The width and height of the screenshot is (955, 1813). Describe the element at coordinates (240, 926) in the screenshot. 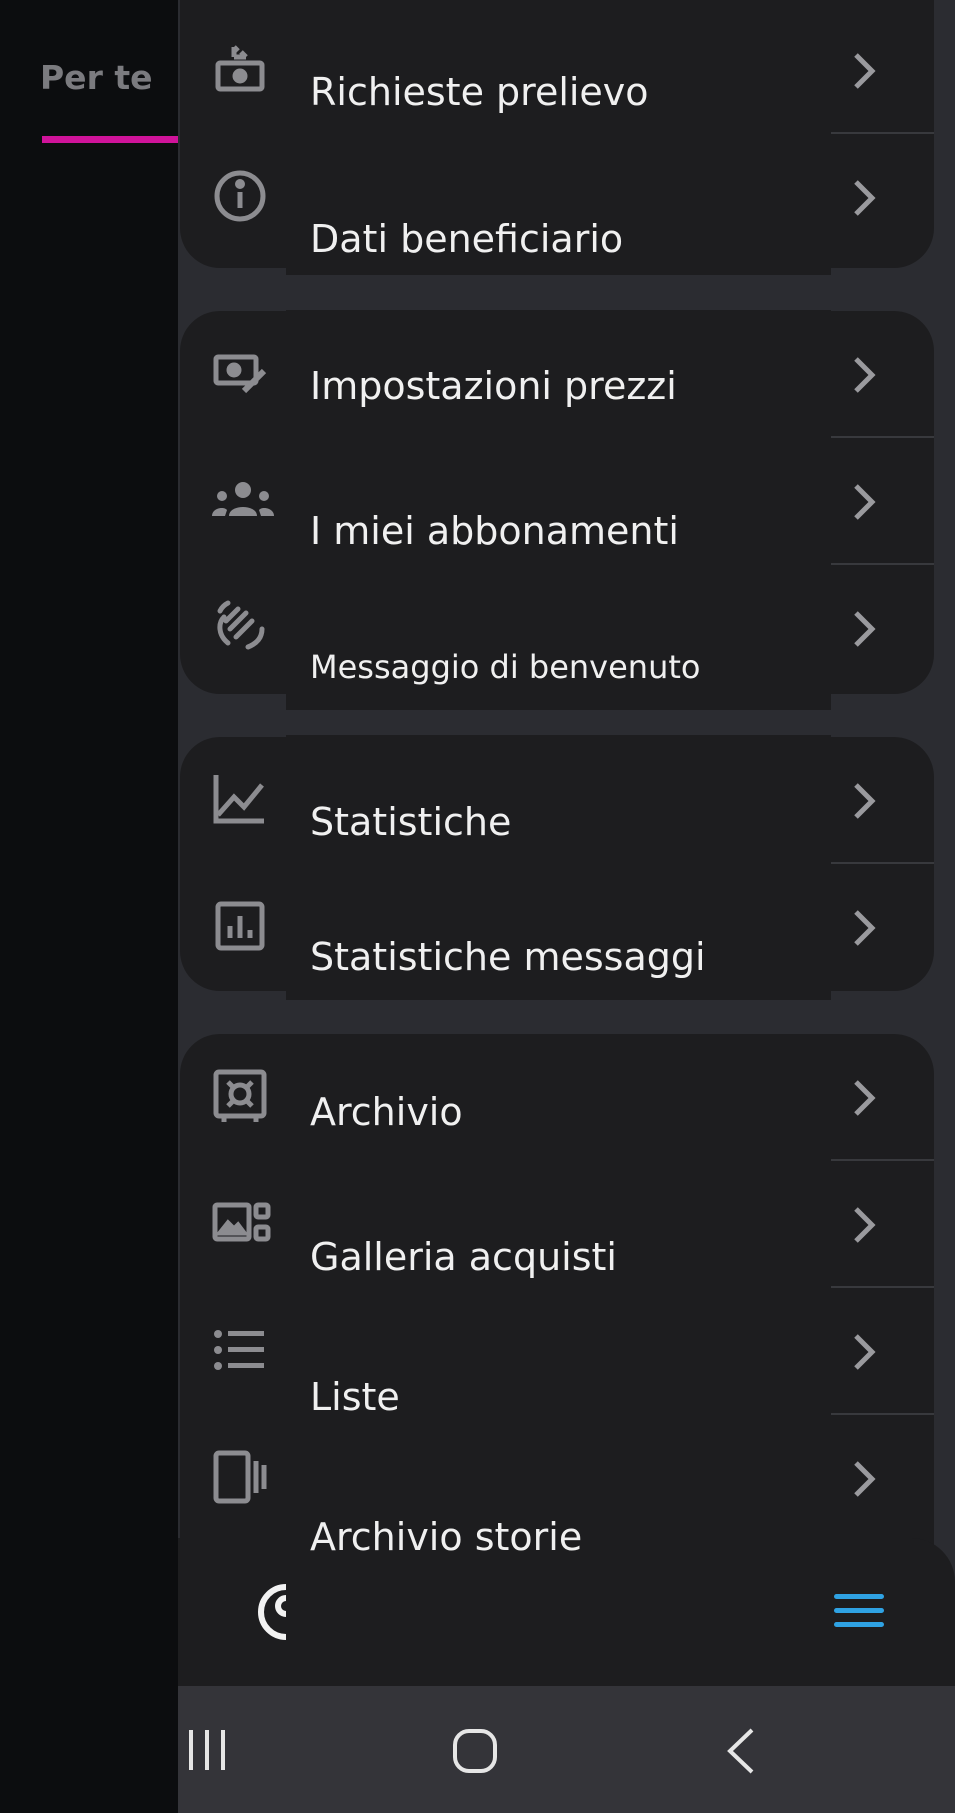

I see `bar-chart-icon` at that location.